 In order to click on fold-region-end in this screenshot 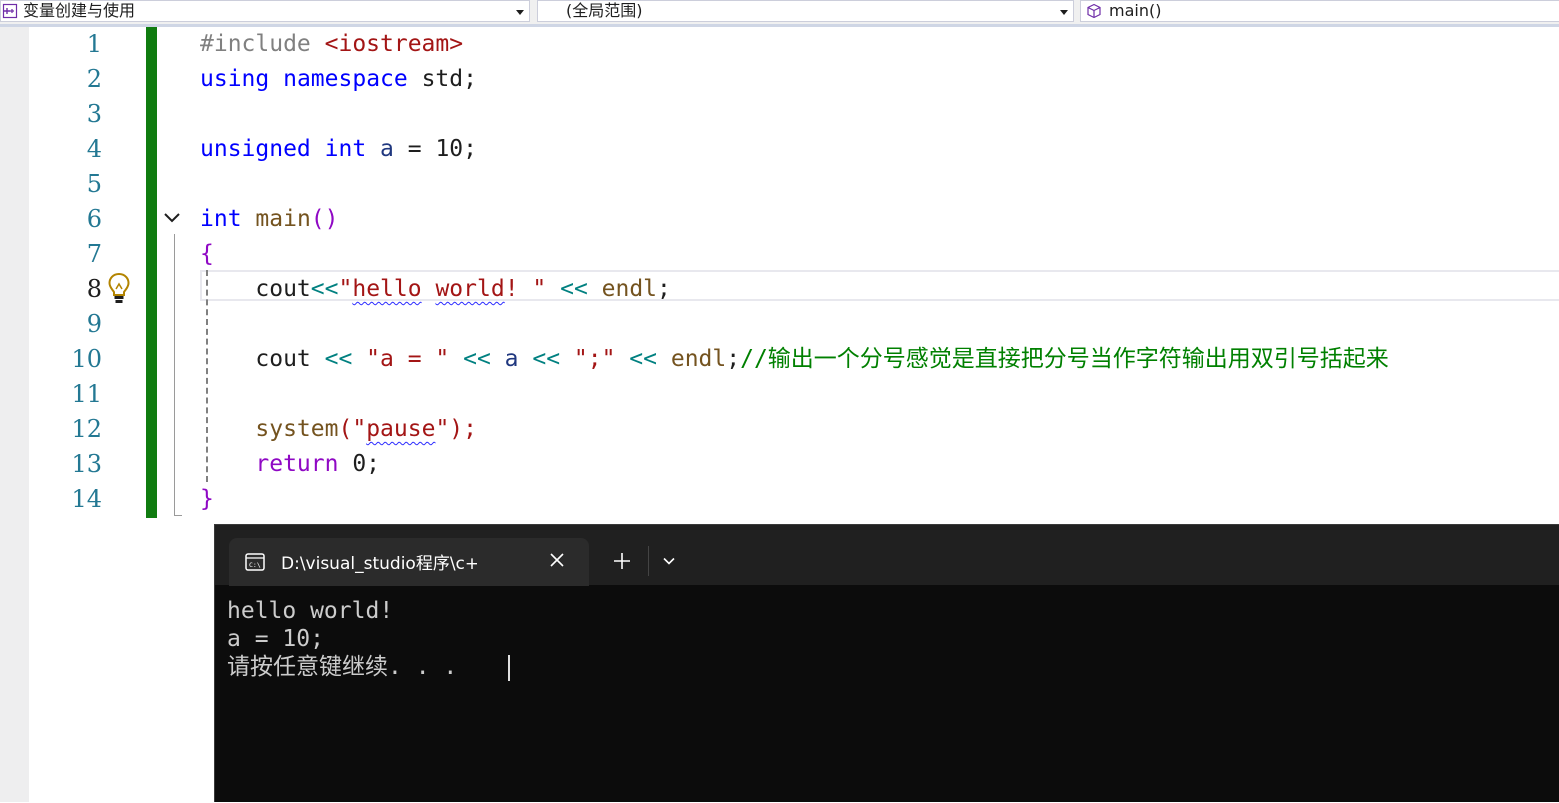, I will do `click(178, 515)`.